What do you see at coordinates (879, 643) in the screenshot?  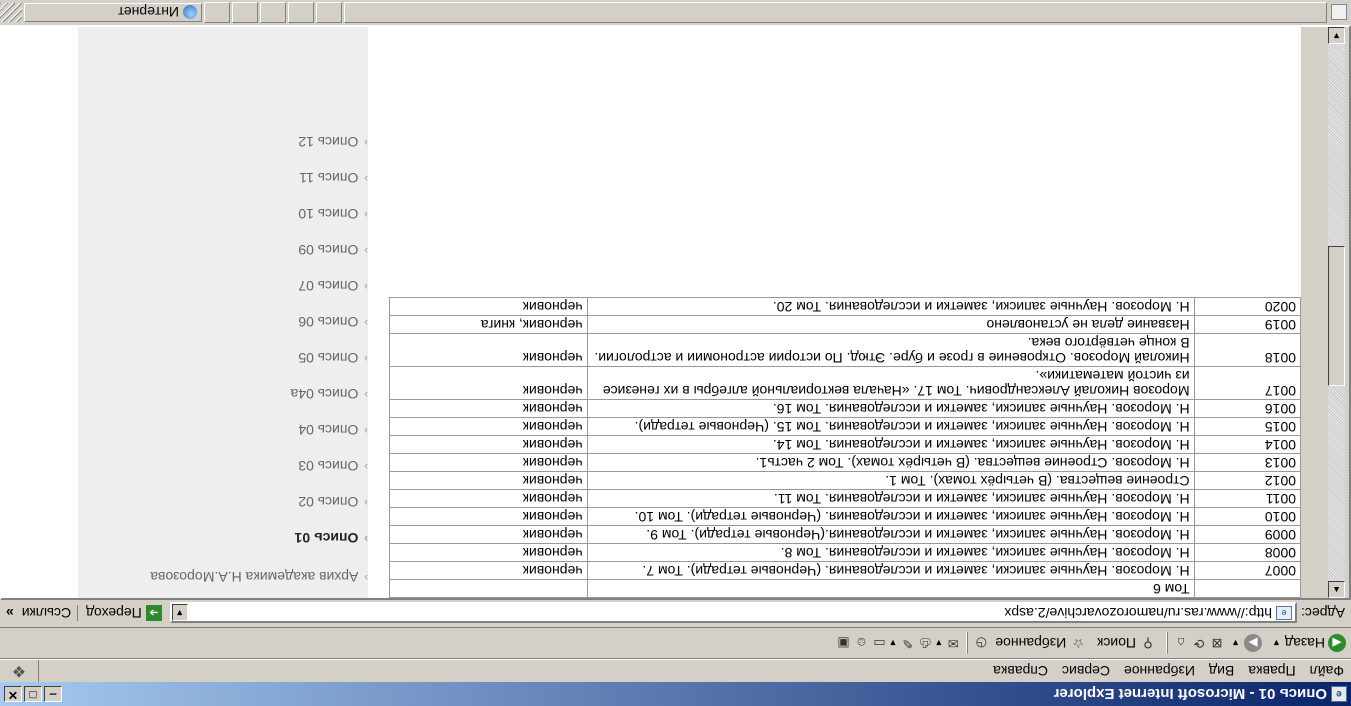 I see `discuss-icon: ▭` at bounding box center [879, 643].